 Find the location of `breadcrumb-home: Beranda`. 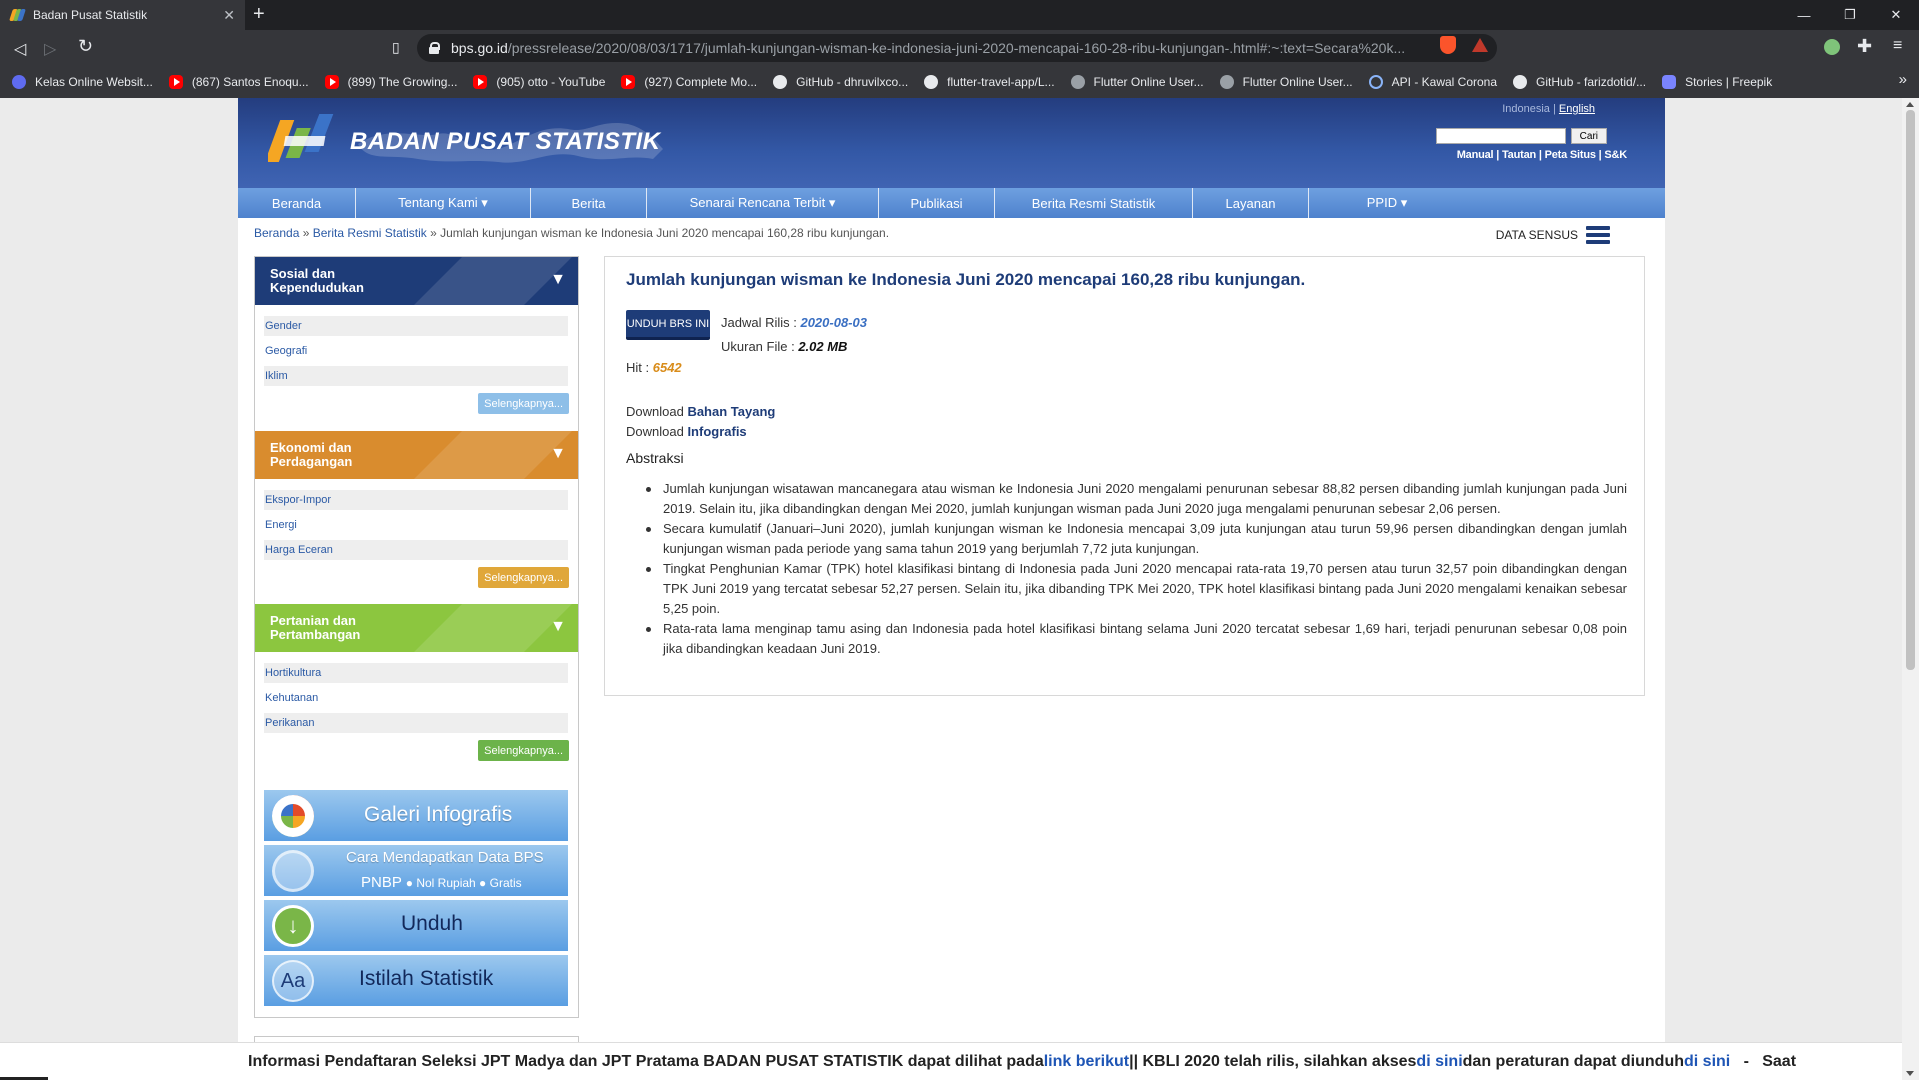

breadcrumb-home: Beranda is located at coordinates (276, 233).